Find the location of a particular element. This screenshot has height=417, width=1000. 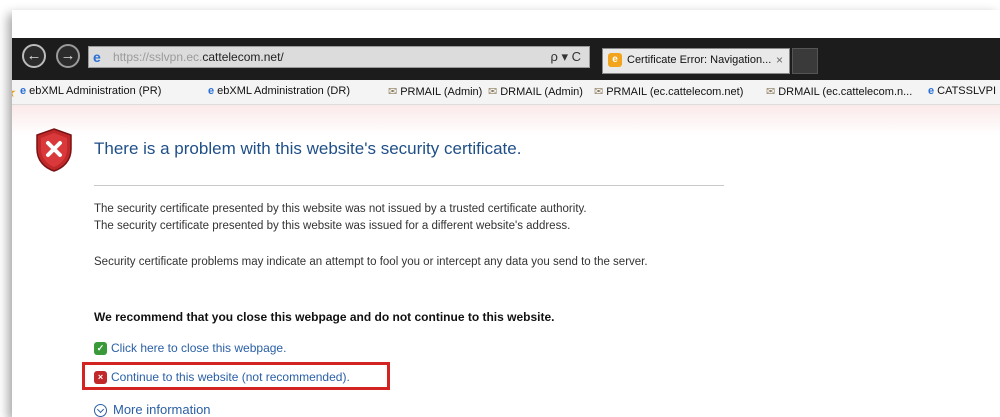

close-webpage-link: Click here to close this webpage. is located at coordinates (198, 348).